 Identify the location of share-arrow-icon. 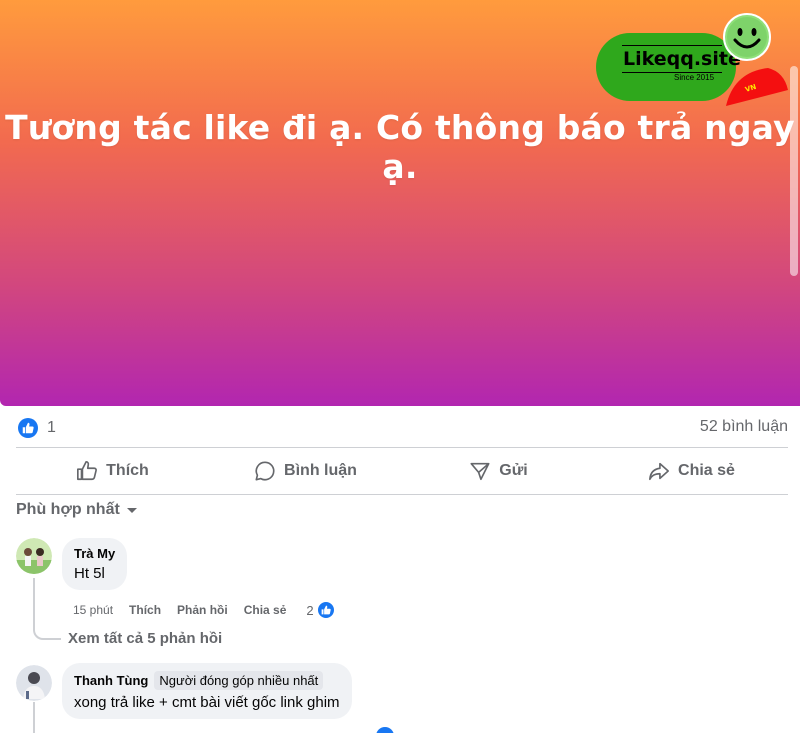
(659, 471).